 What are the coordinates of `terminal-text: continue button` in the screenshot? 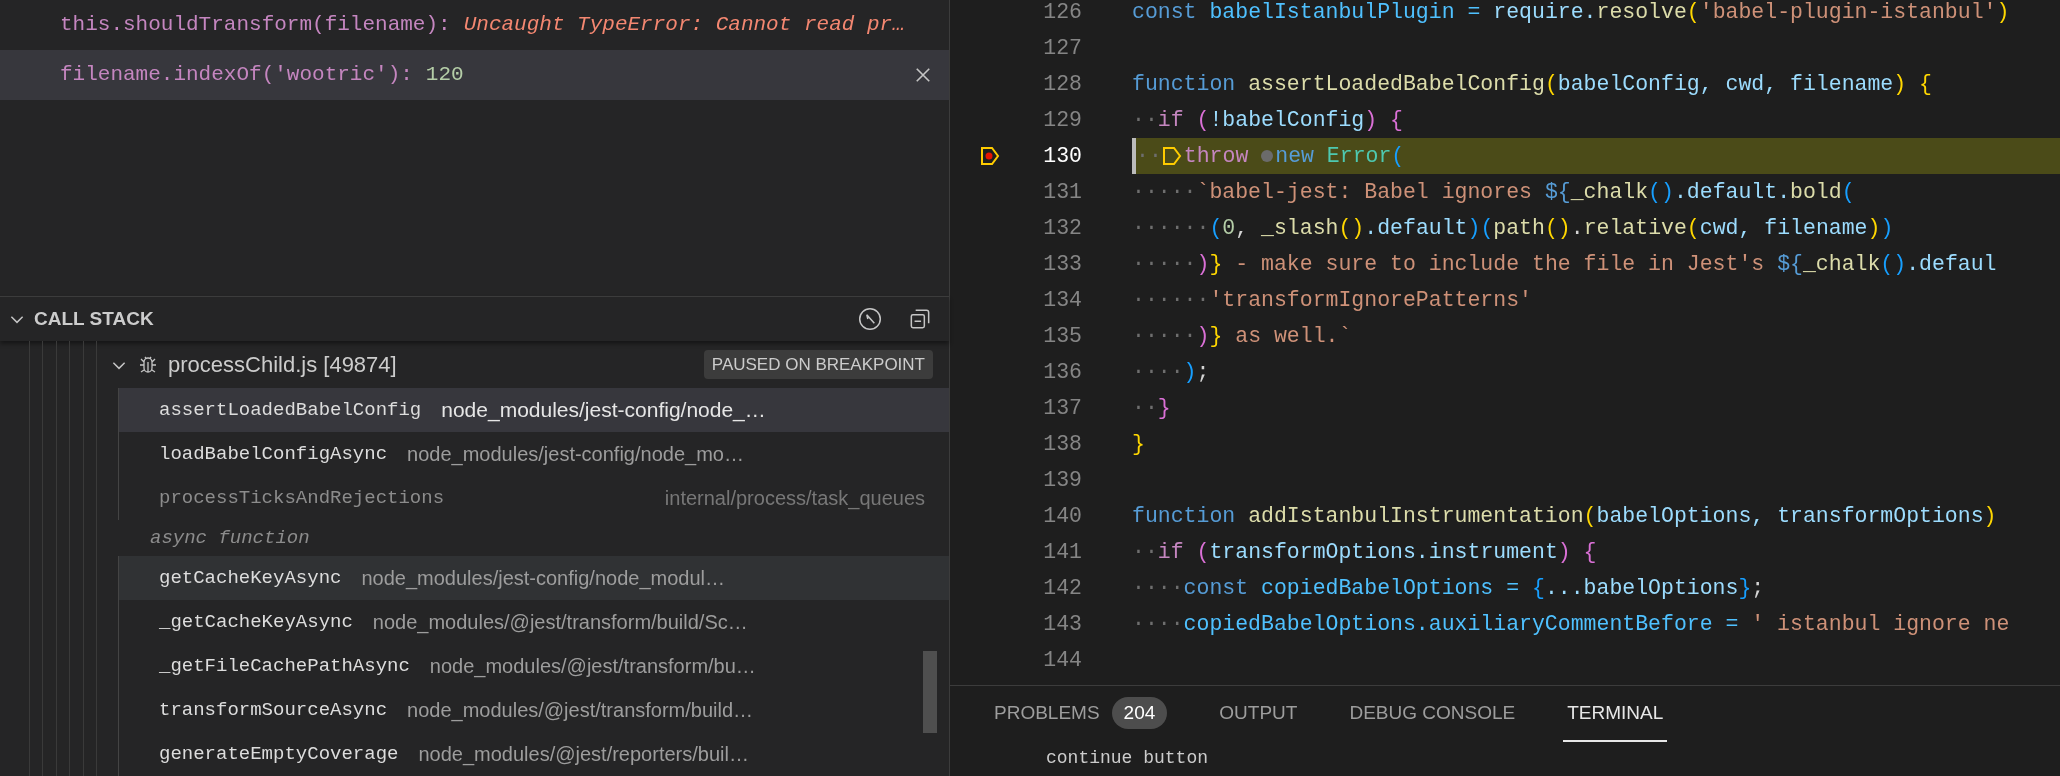 It's located at (1127, 758).